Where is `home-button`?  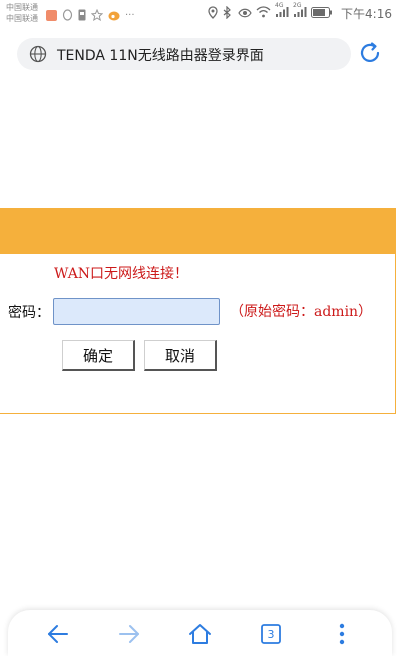 home-button is located at coordinates (200, 634).